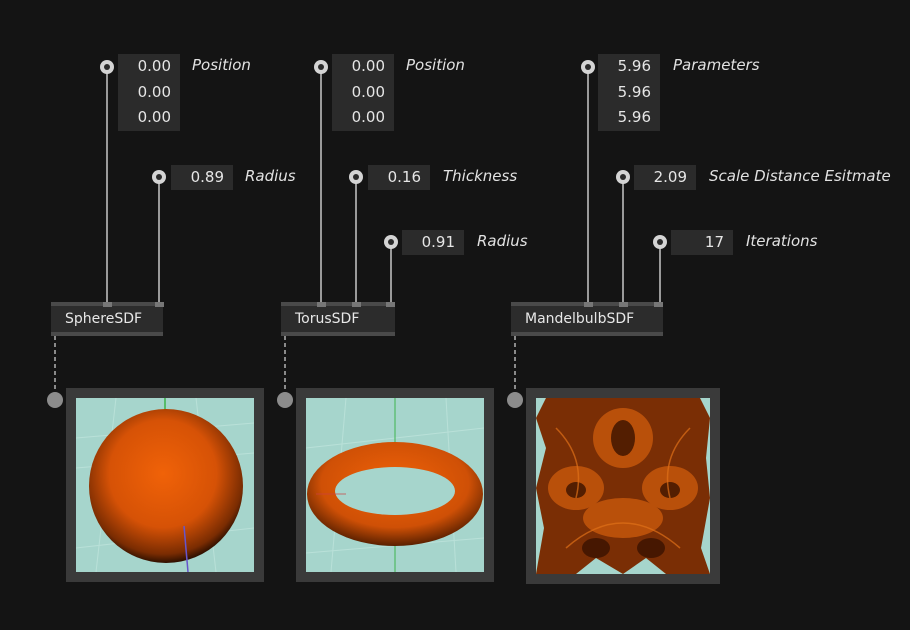  Describe the element at coordinates (624, 67) in the screenshot. I see `parameters-x-value: 5.96` at that location.